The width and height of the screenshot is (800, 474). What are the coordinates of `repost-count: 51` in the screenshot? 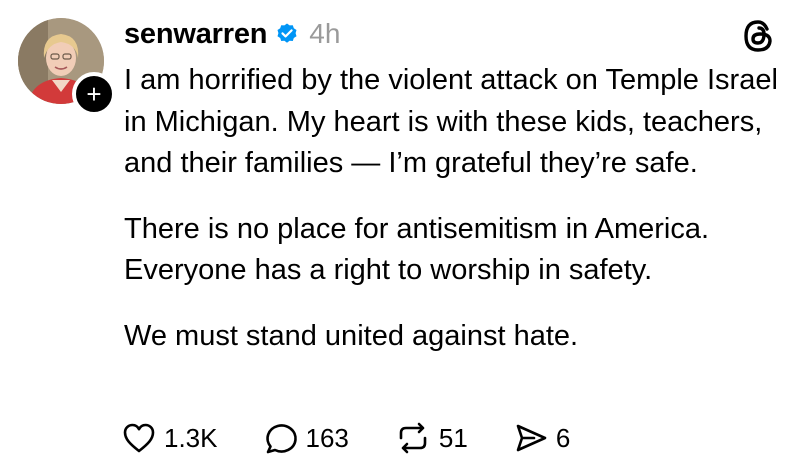 It's located at (453, 437).